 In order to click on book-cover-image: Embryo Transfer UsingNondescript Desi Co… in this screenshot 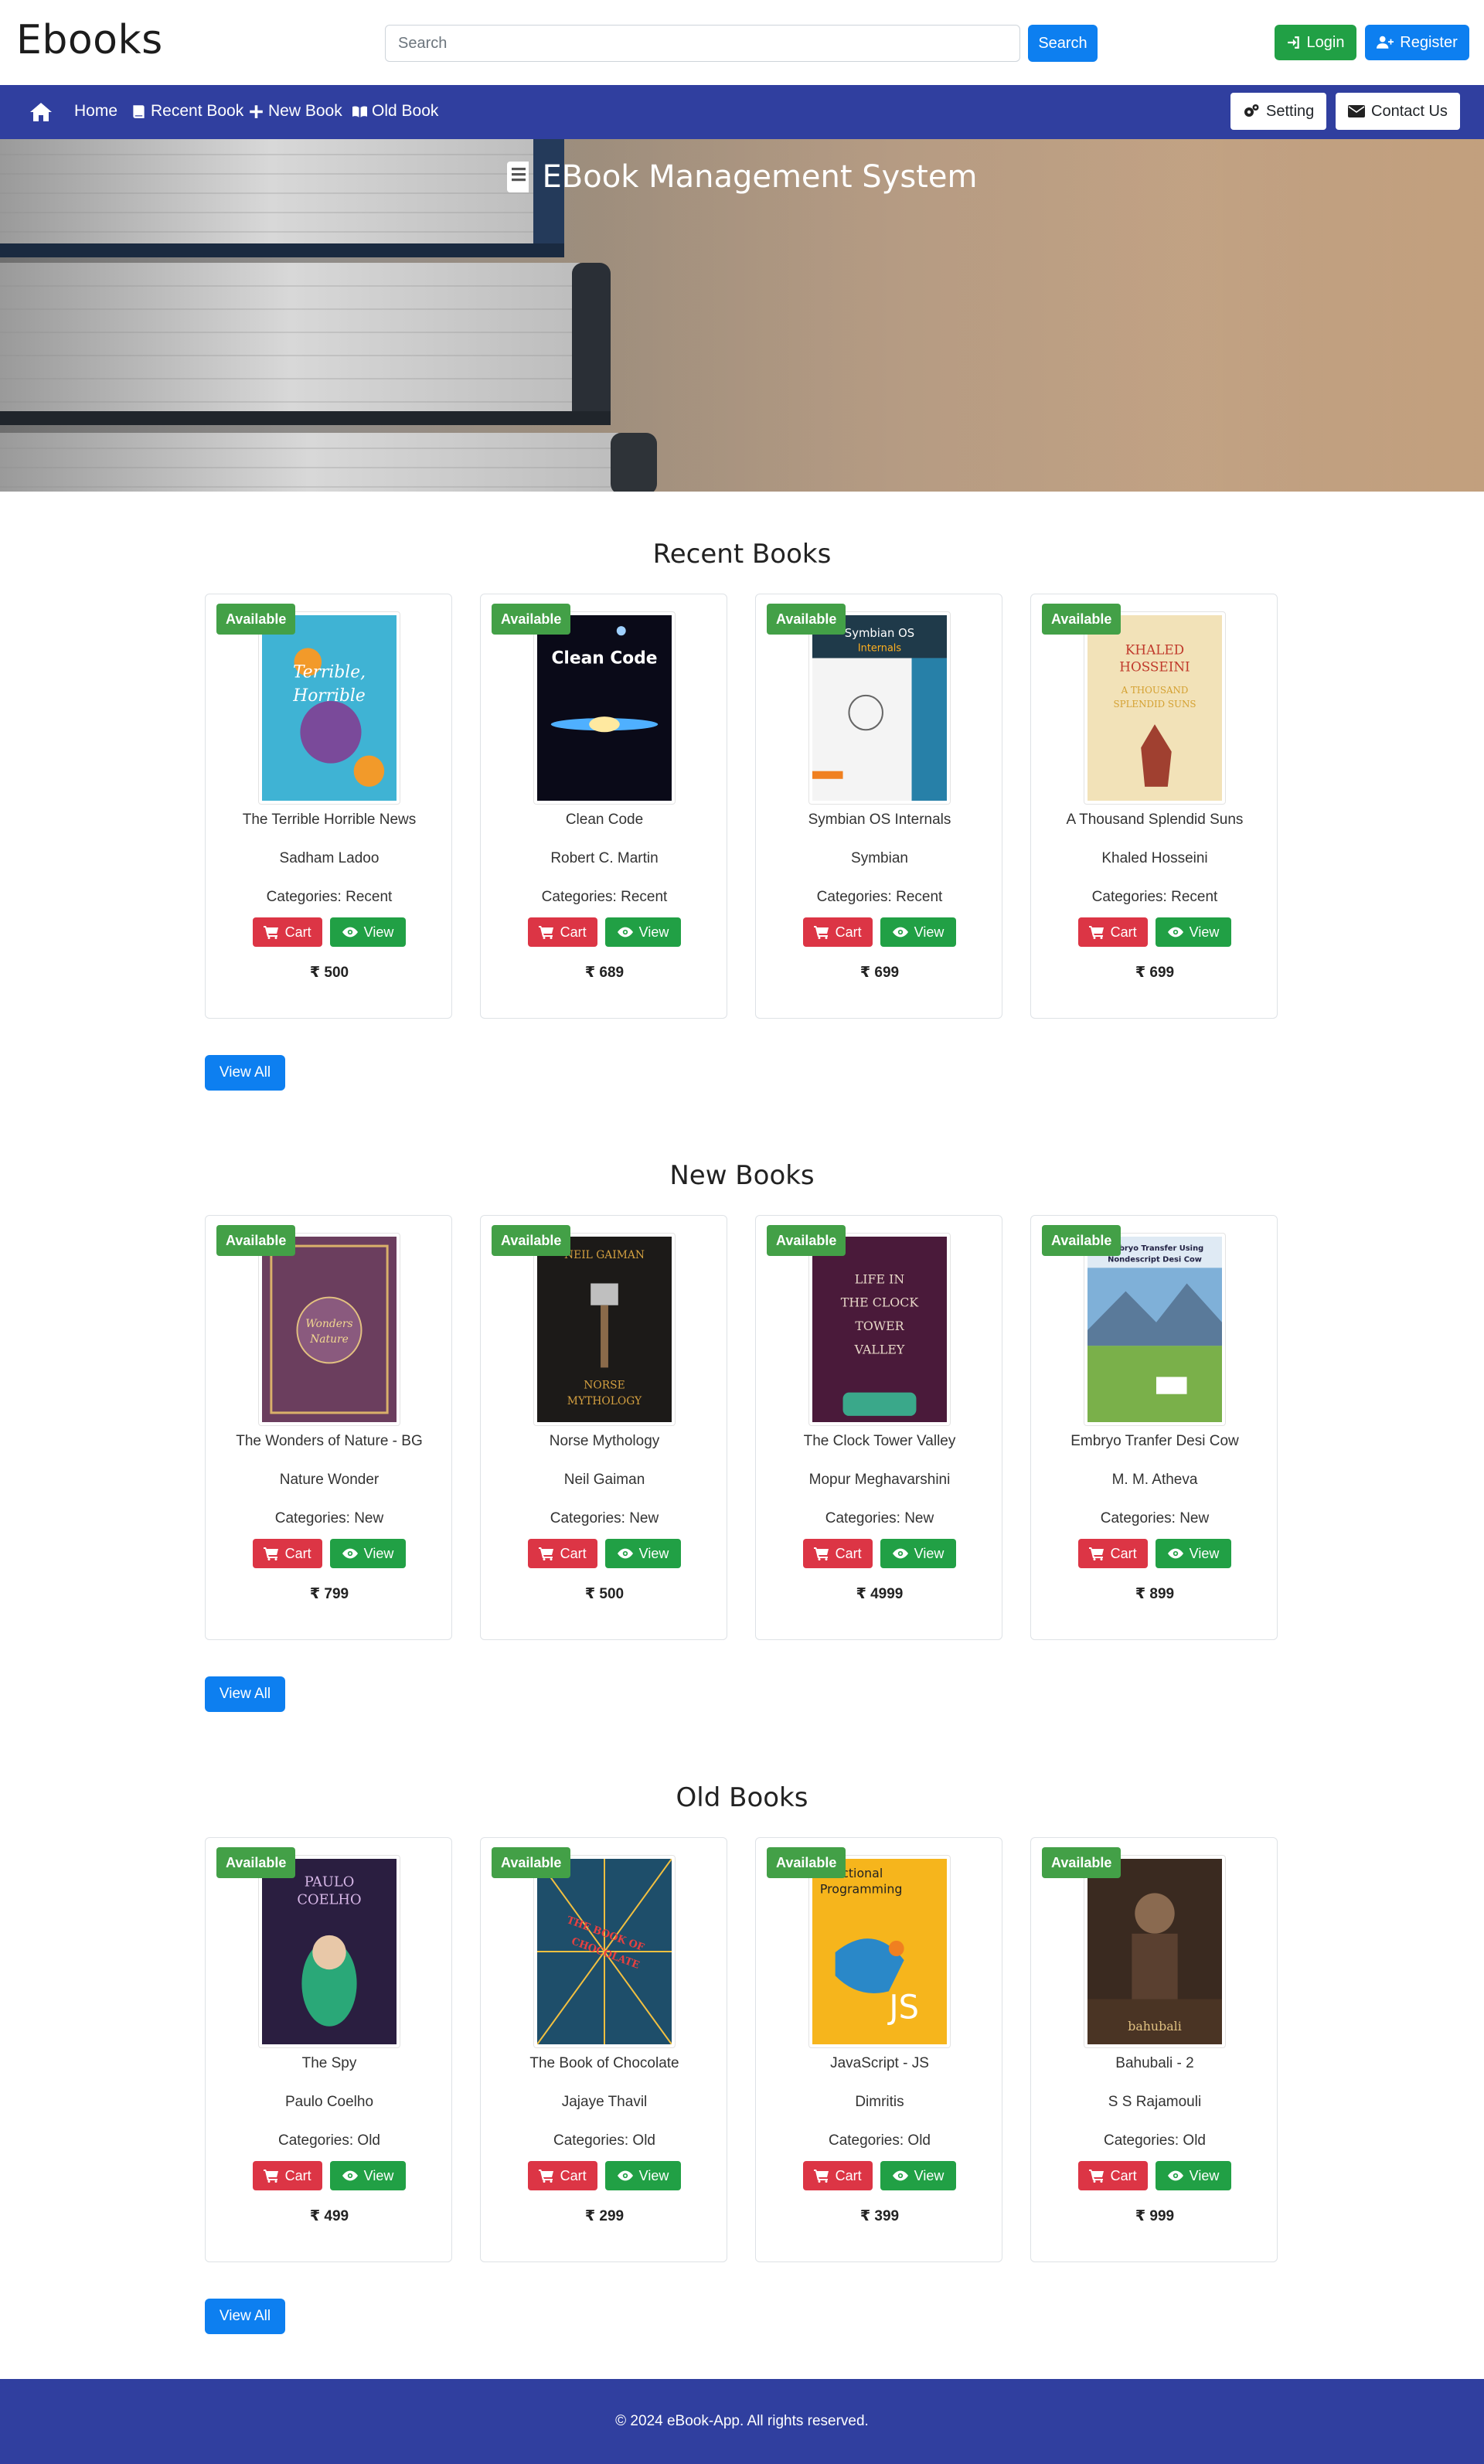, I will do `click(1154, 1329)`.